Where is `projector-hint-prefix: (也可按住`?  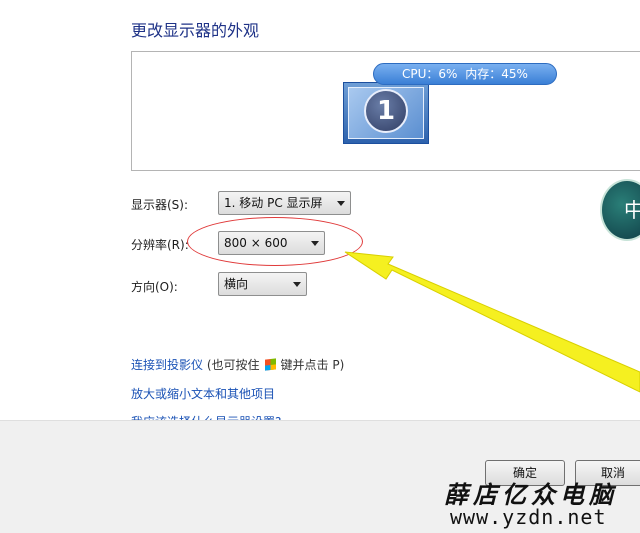
projector-hint-prefix: (也可按住 is located at coordinates (233, 365).